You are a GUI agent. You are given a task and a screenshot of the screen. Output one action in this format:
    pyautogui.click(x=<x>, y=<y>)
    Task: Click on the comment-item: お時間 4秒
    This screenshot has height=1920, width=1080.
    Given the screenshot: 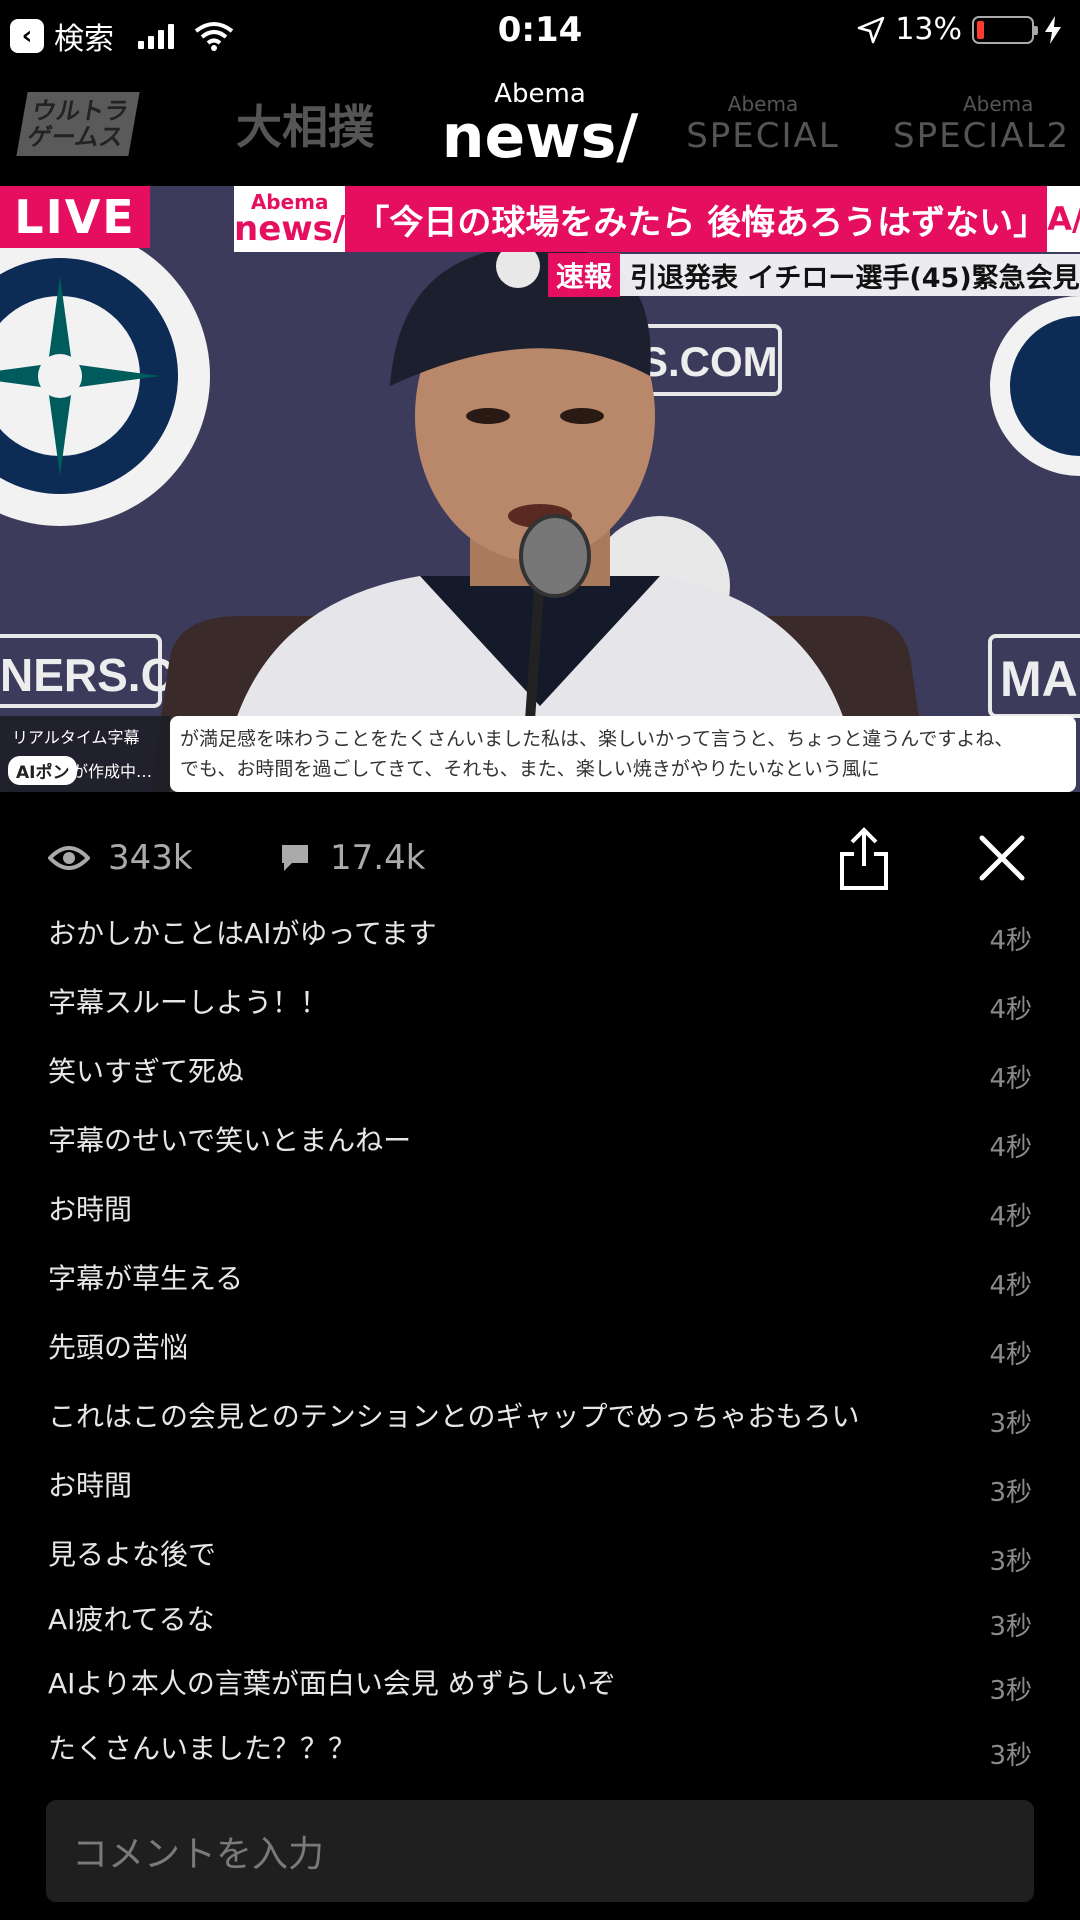 What is the action you would take?
    pyautogui.click(x=540, y=1218)
    